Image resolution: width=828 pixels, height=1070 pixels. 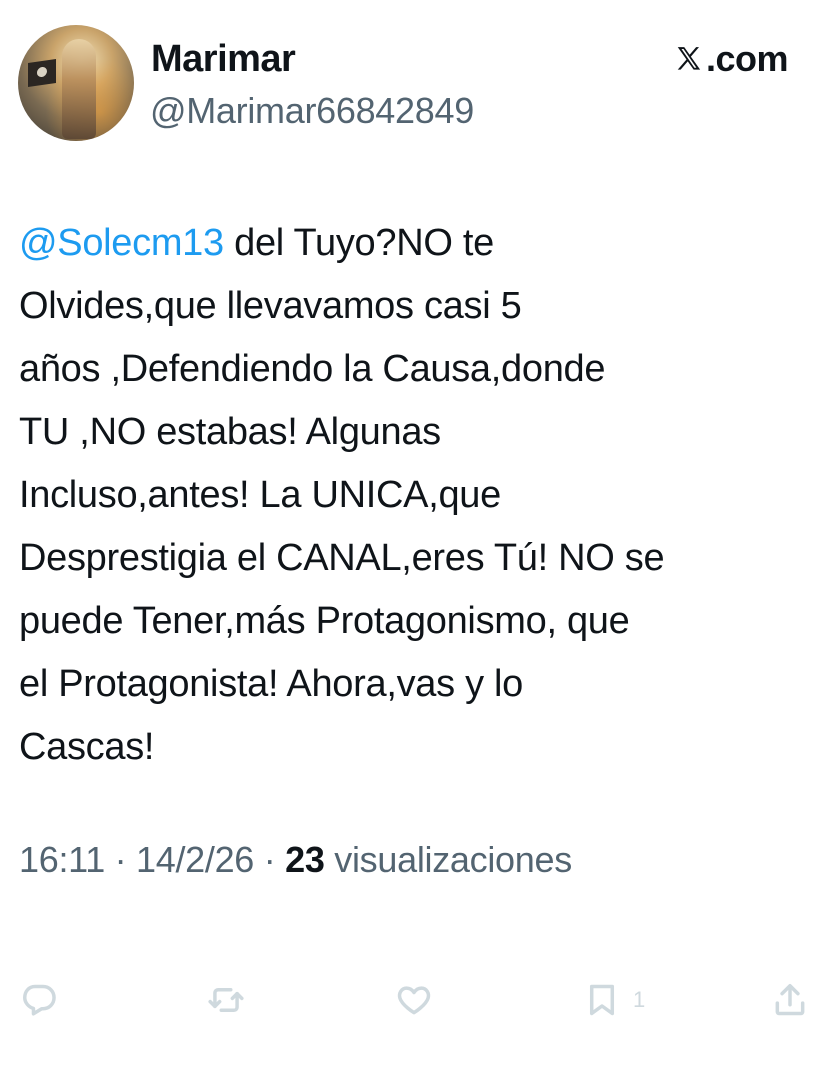 I want to click on author-name: Marimar, so click(x=223, y=59).